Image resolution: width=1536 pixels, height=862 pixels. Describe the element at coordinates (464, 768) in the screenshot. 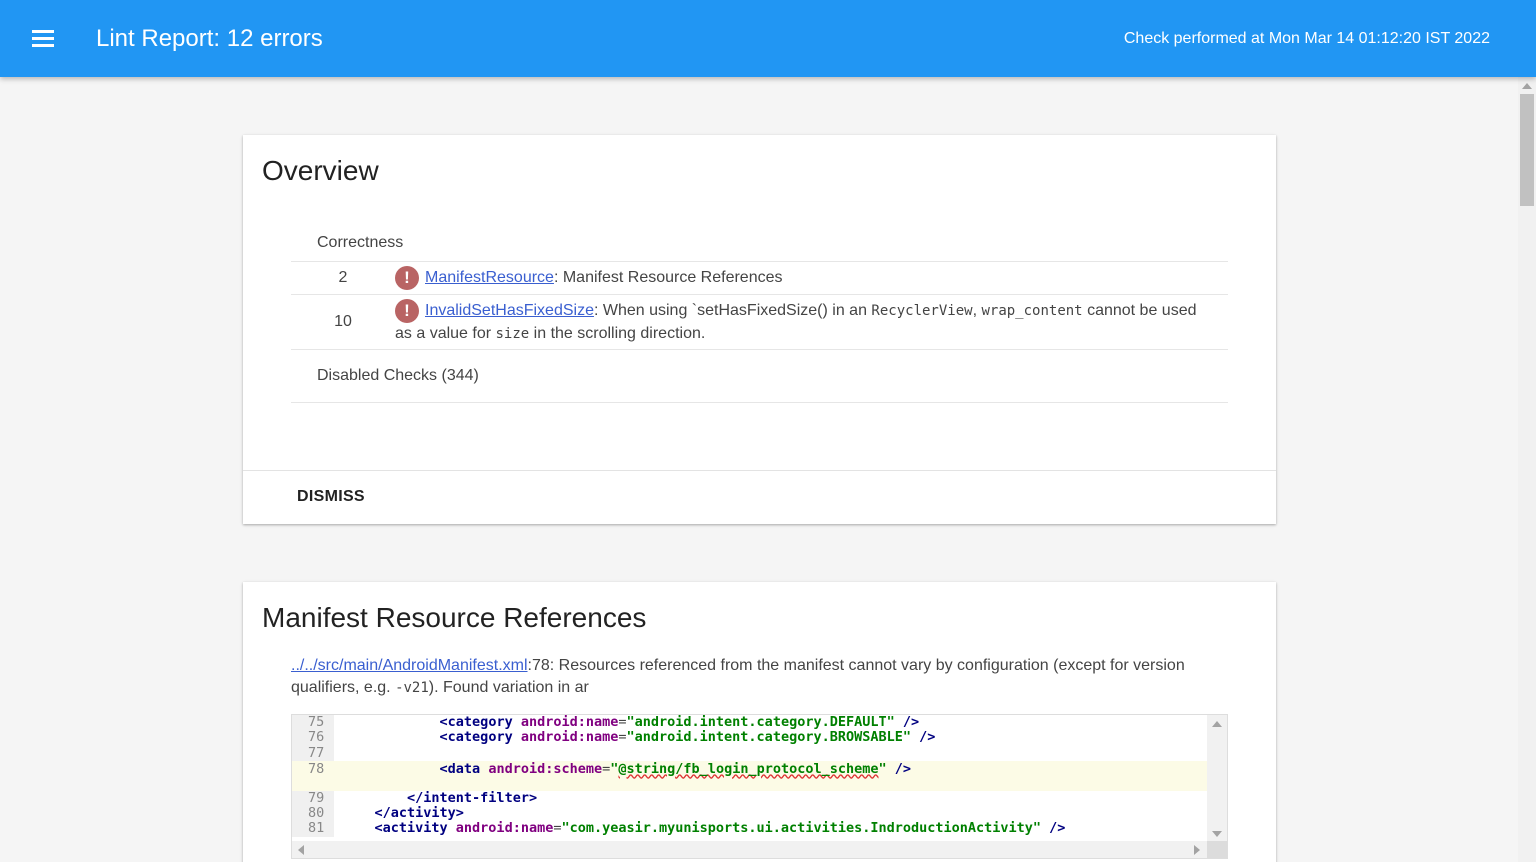

I see `xml-tag: <data` at that location.